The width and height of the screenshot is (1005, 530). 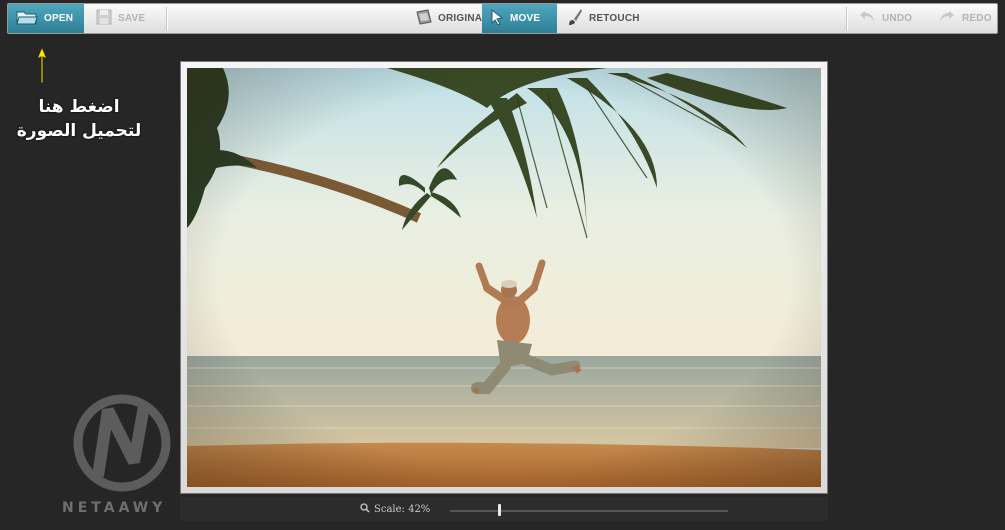 What do you see at coordinates (867, 18) in the screenshot?
I see `undo-icon` at bounding box center [867, 18].